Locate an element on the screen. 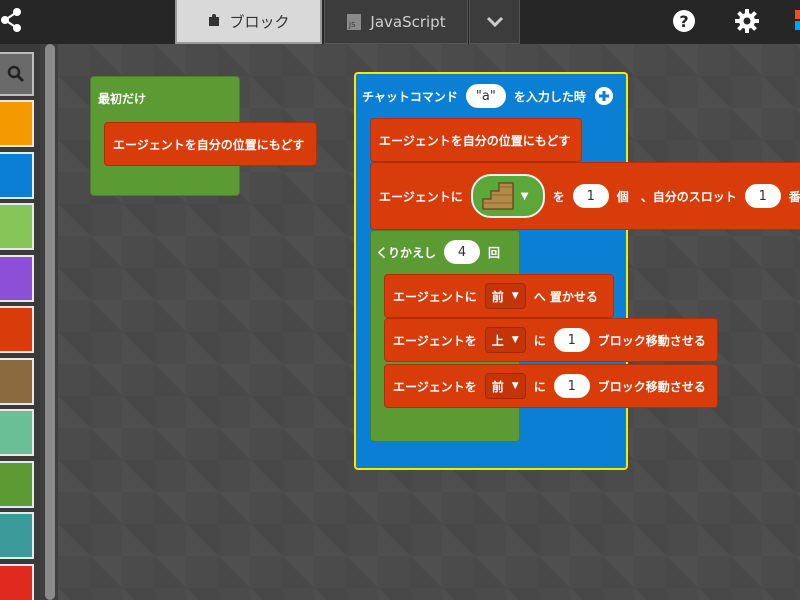  svg-text: JS is located at coordinates (352, 25).